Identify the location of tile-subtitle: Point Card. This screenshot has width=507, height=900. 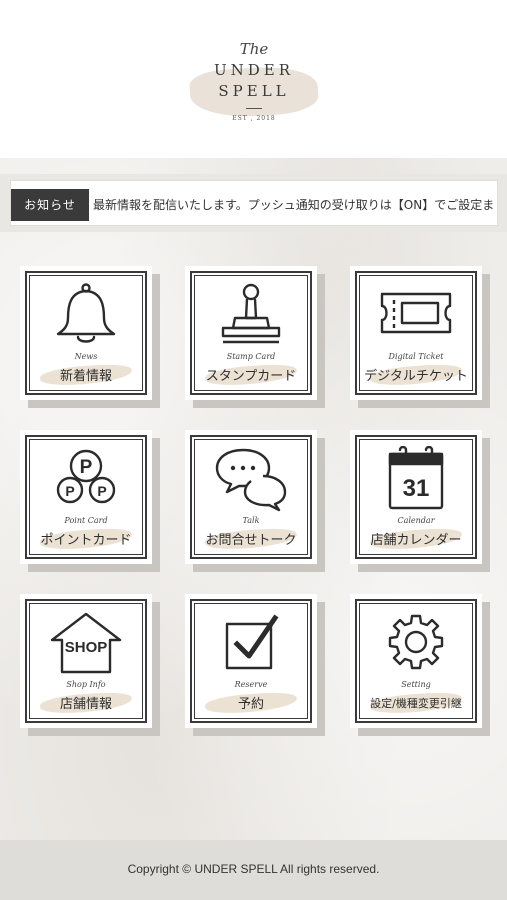
(86, 520).